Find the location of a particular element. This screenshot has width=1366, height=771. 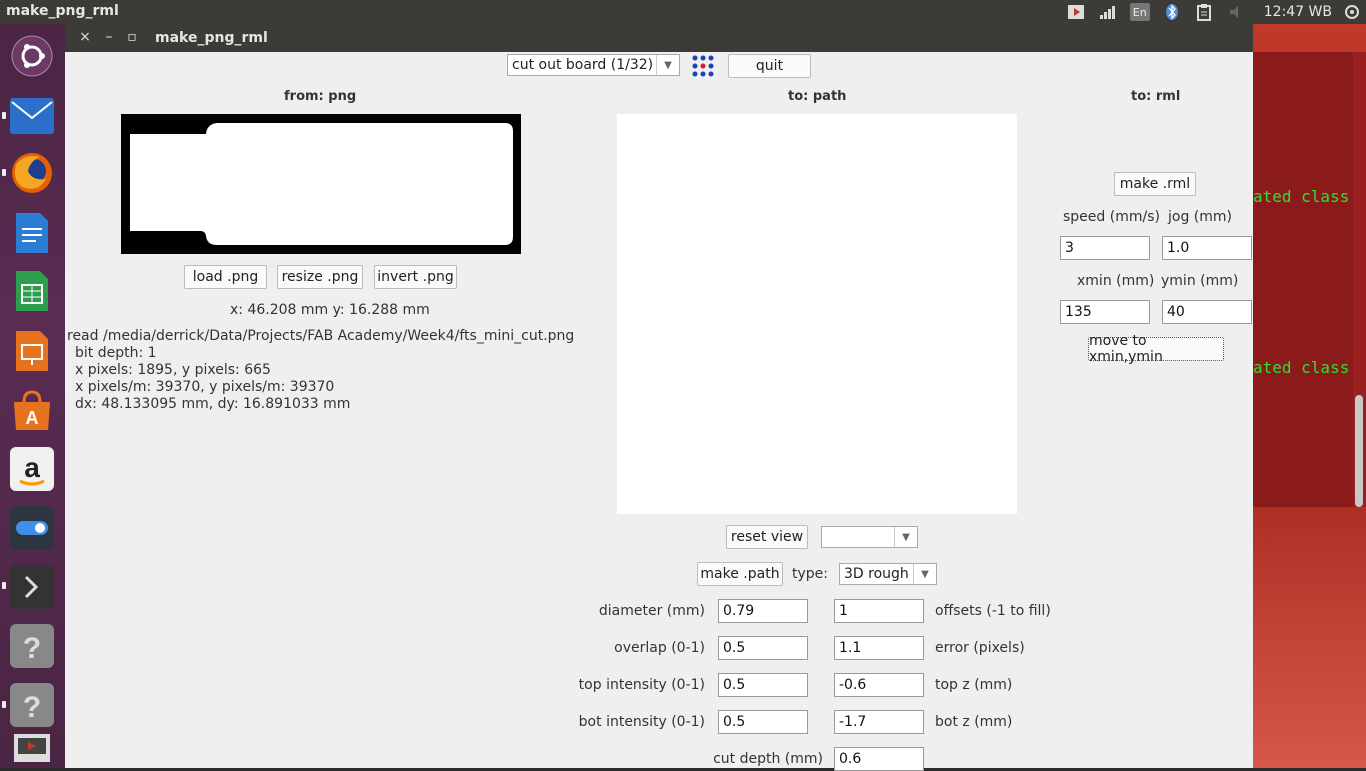

jog-field: 1.0 is located at coordinates (1207, 248).